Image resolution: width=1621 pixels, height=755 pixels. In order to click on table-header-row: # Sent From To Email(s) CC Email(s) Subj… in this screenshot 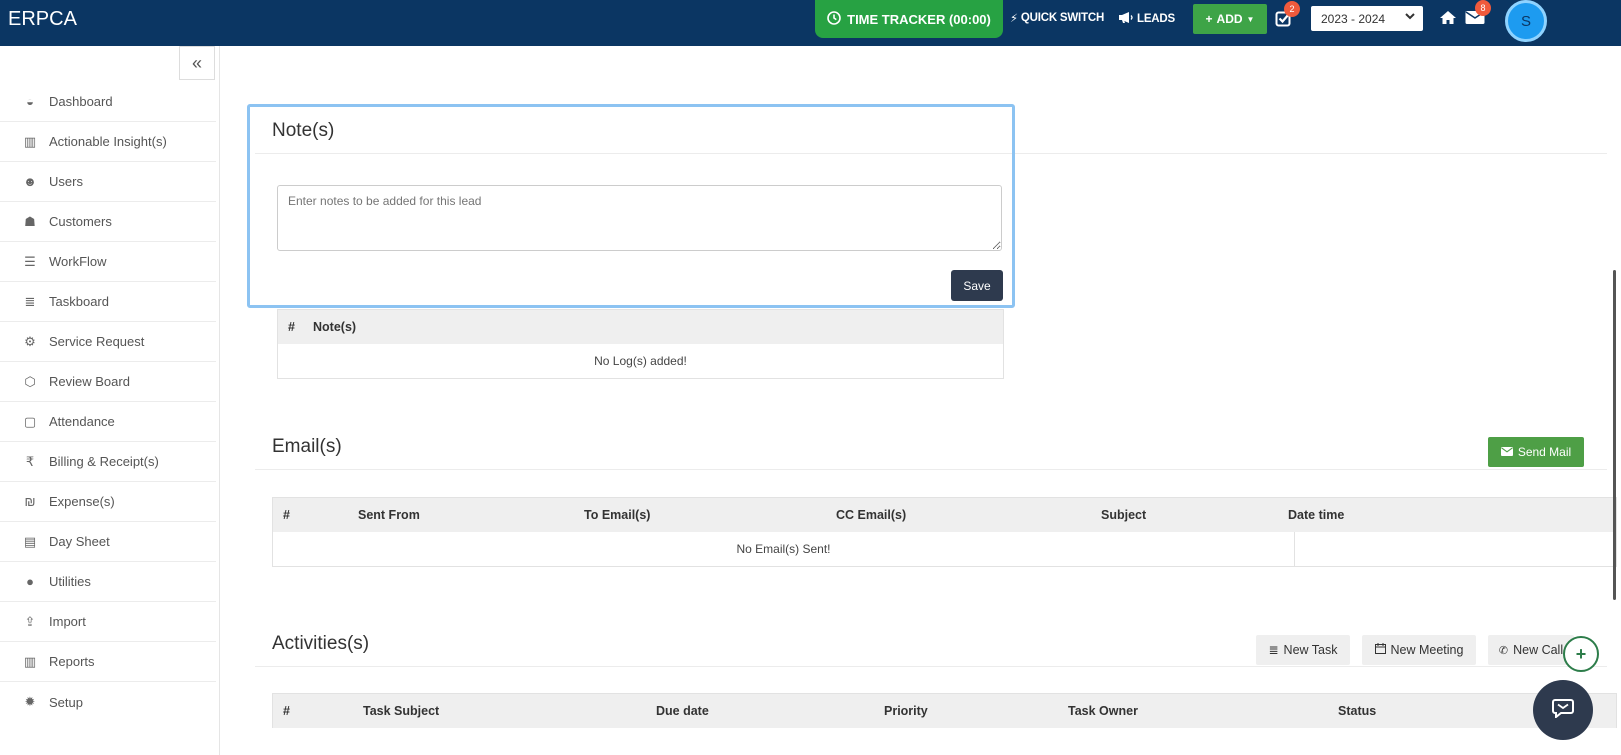, I will do `click(944, 515)`.